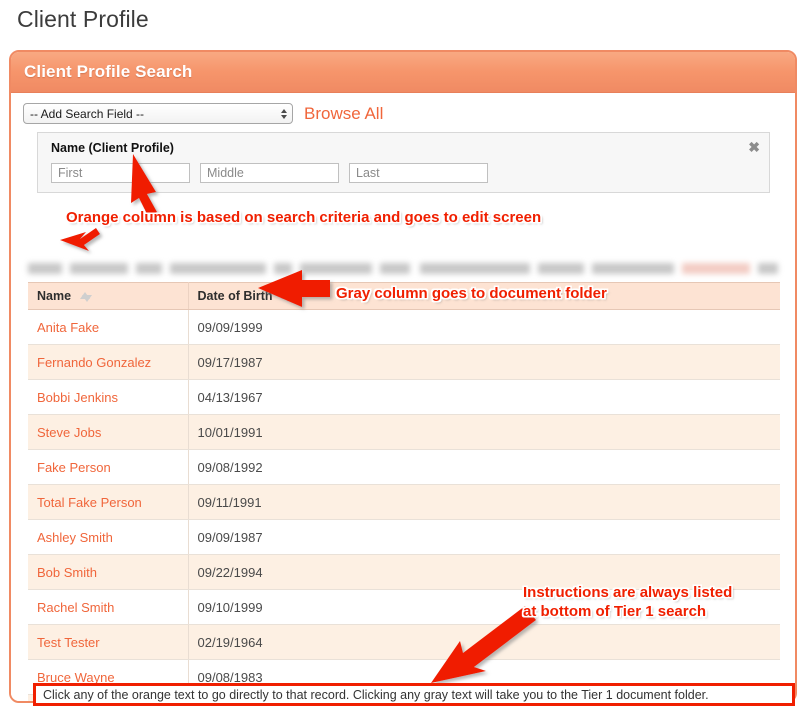 This screenshot has height=709, width=806. What do you see at coordinates (108, 502) in the screenshot?
I see `cell-name: Total Fake Person` at bounding box center [108, 502].